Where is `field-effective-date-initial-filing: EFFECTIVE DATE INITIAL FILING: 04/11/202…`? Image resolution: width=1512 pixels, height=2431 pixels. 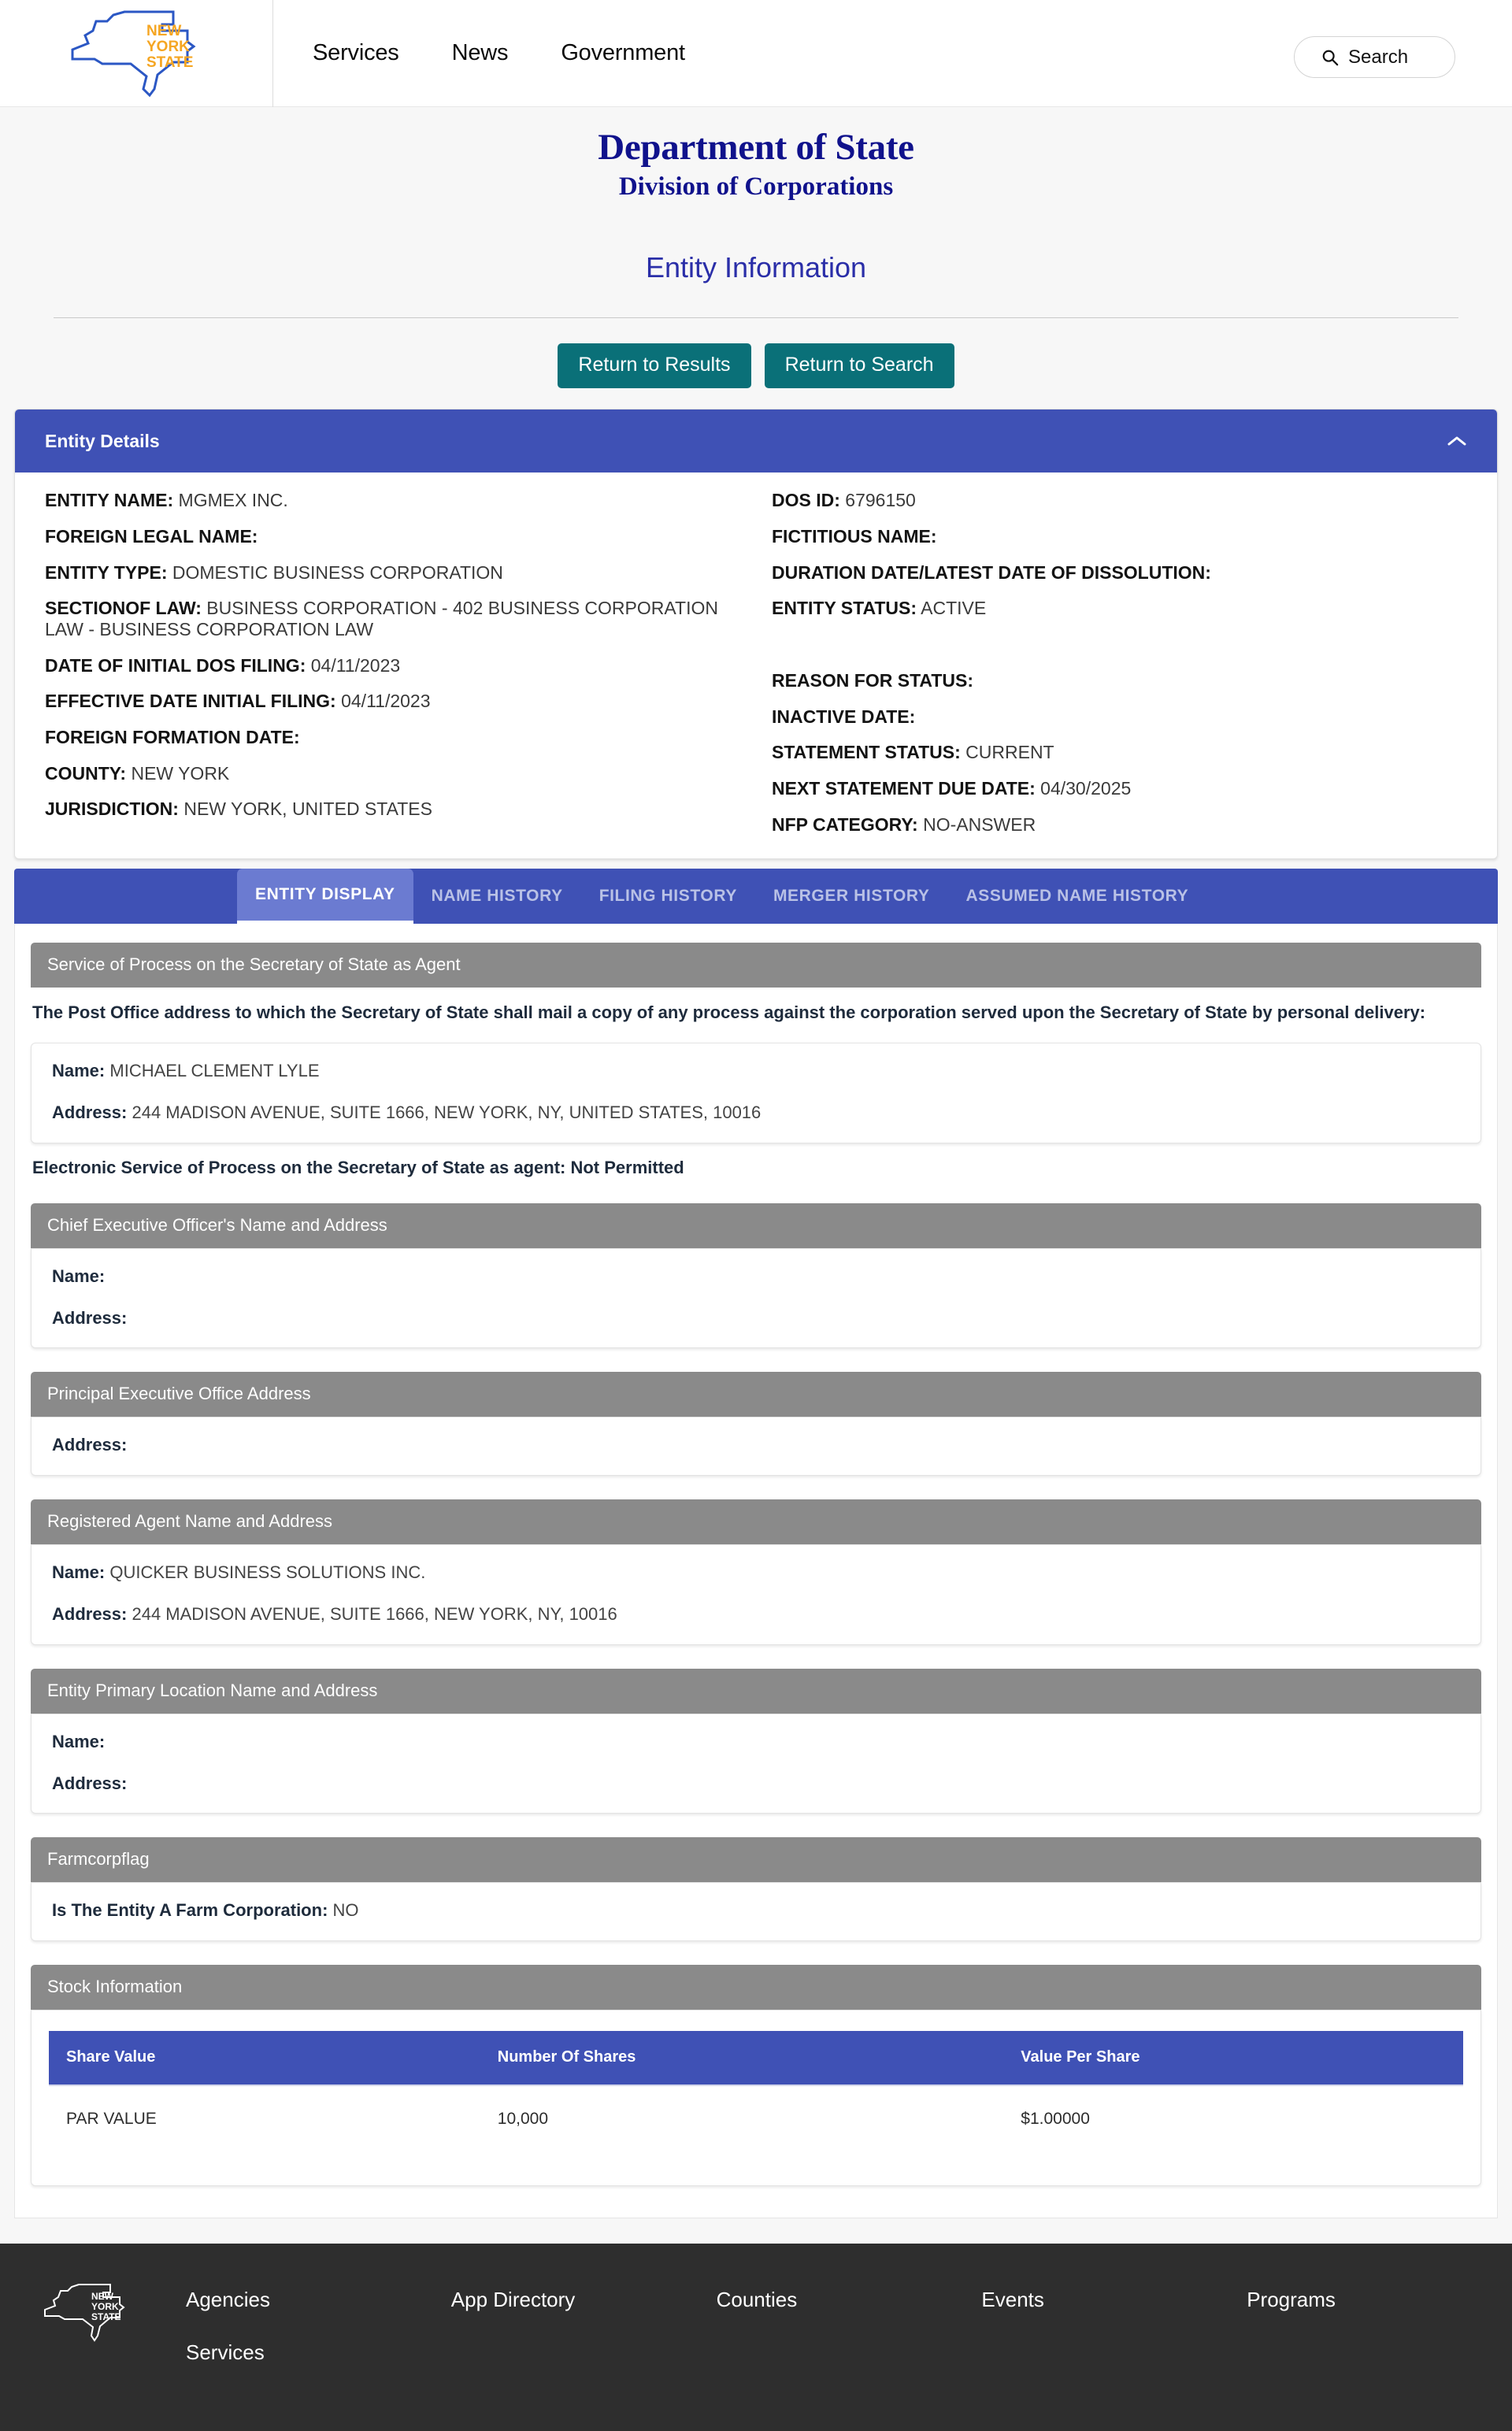 field-effective-date-initial-filing: EFFECTIVE DATE INITIAL FILING: 04/11/202… is located at coordinates (238, 701).